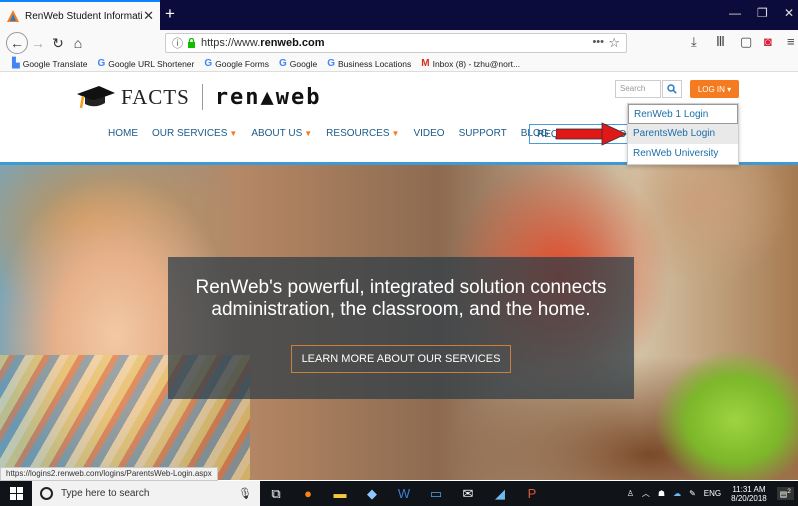 This screenshot has height=506, width=798. Describe the element at coordinates (638, 89) in the screenshot. I see `site-search-input: Search` at that location.